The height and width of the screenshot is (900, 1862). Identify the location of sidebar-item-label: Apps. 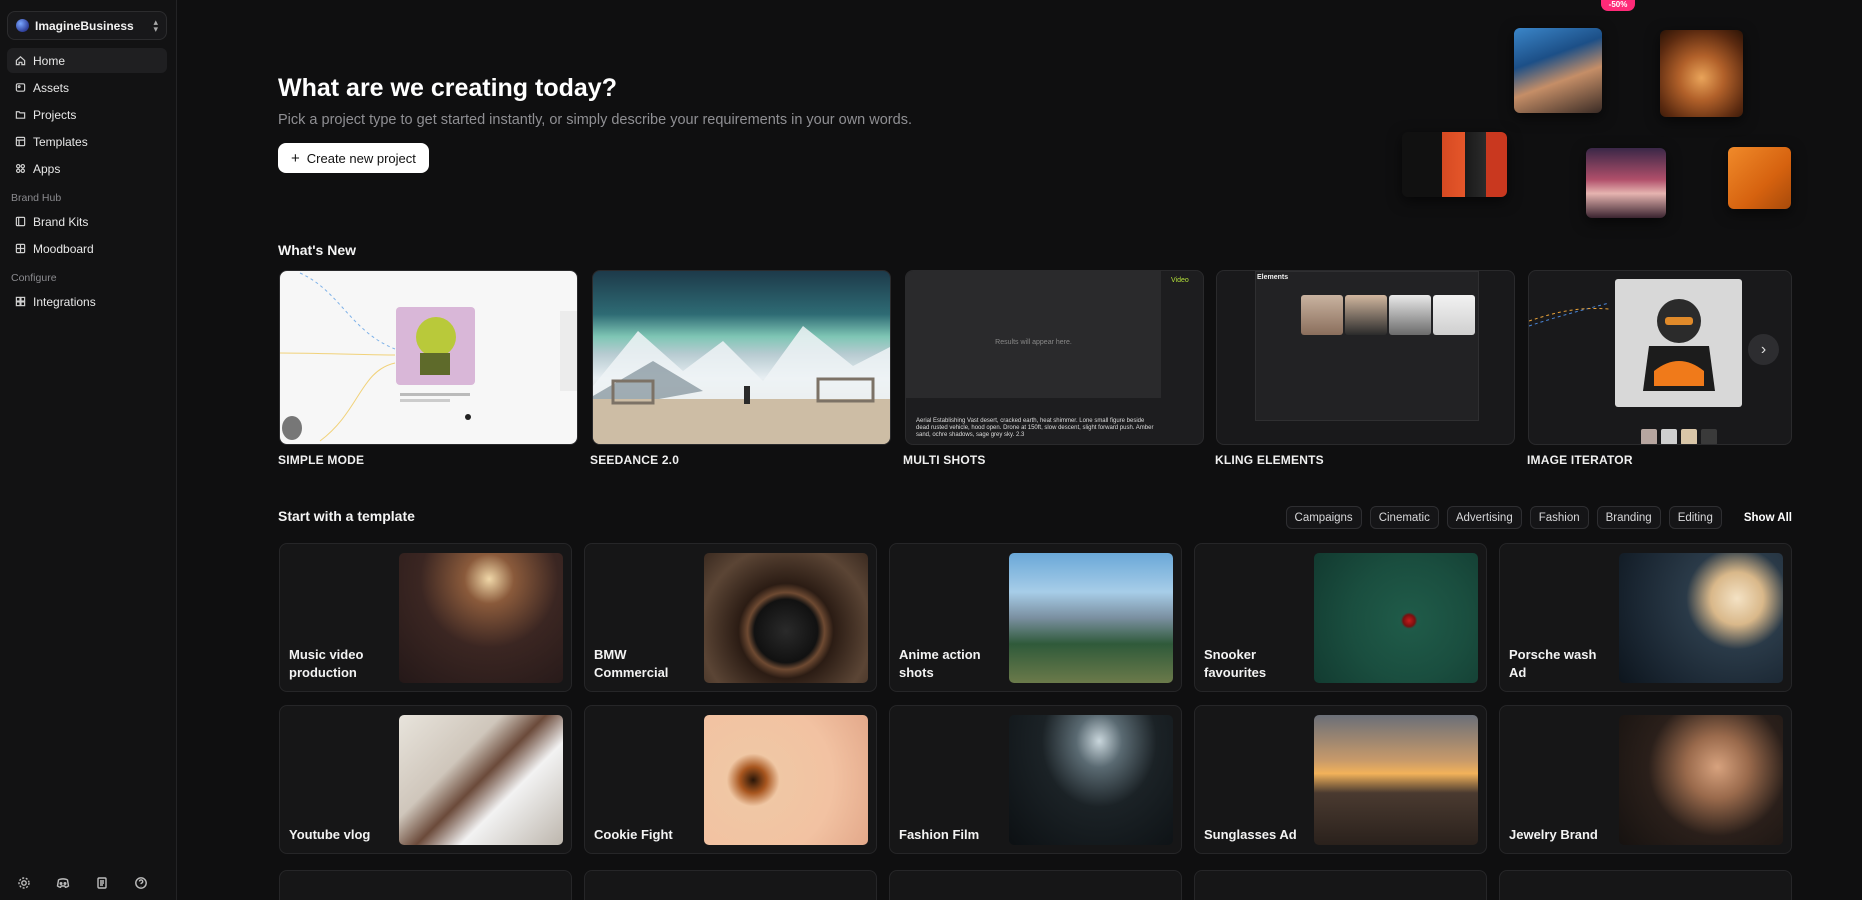
(47, 168).